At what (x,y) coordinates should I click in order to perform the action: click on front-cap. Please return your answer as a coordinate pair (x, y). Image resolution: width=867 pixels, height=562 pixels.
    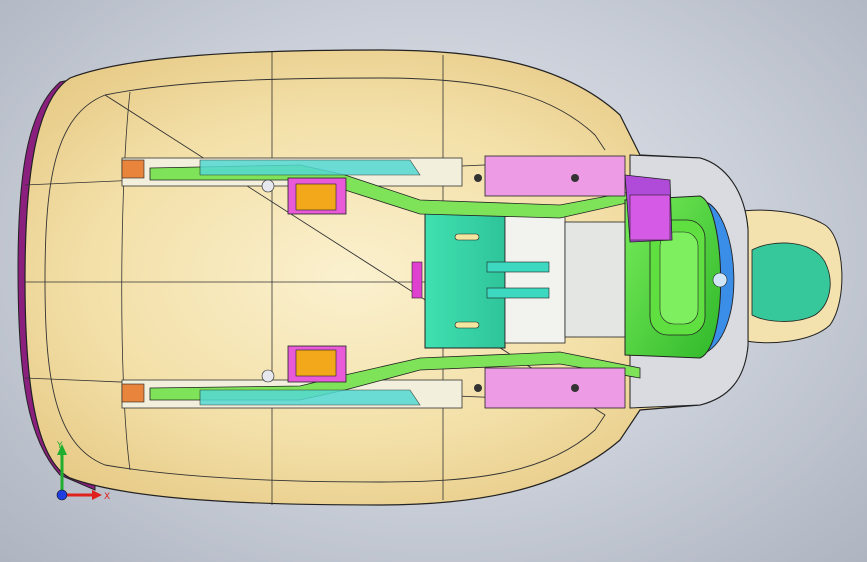
    Looking at the image, I should click on (788, 276).